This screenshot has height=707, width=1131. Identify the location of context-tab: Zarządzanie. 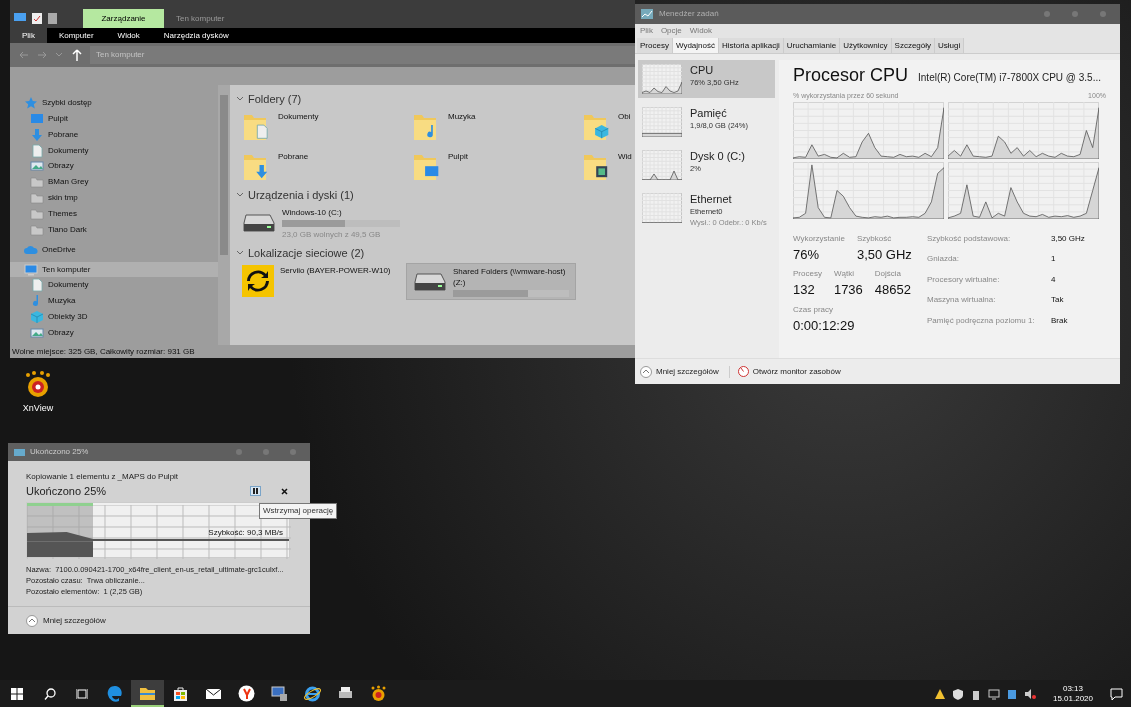
(123, 18).